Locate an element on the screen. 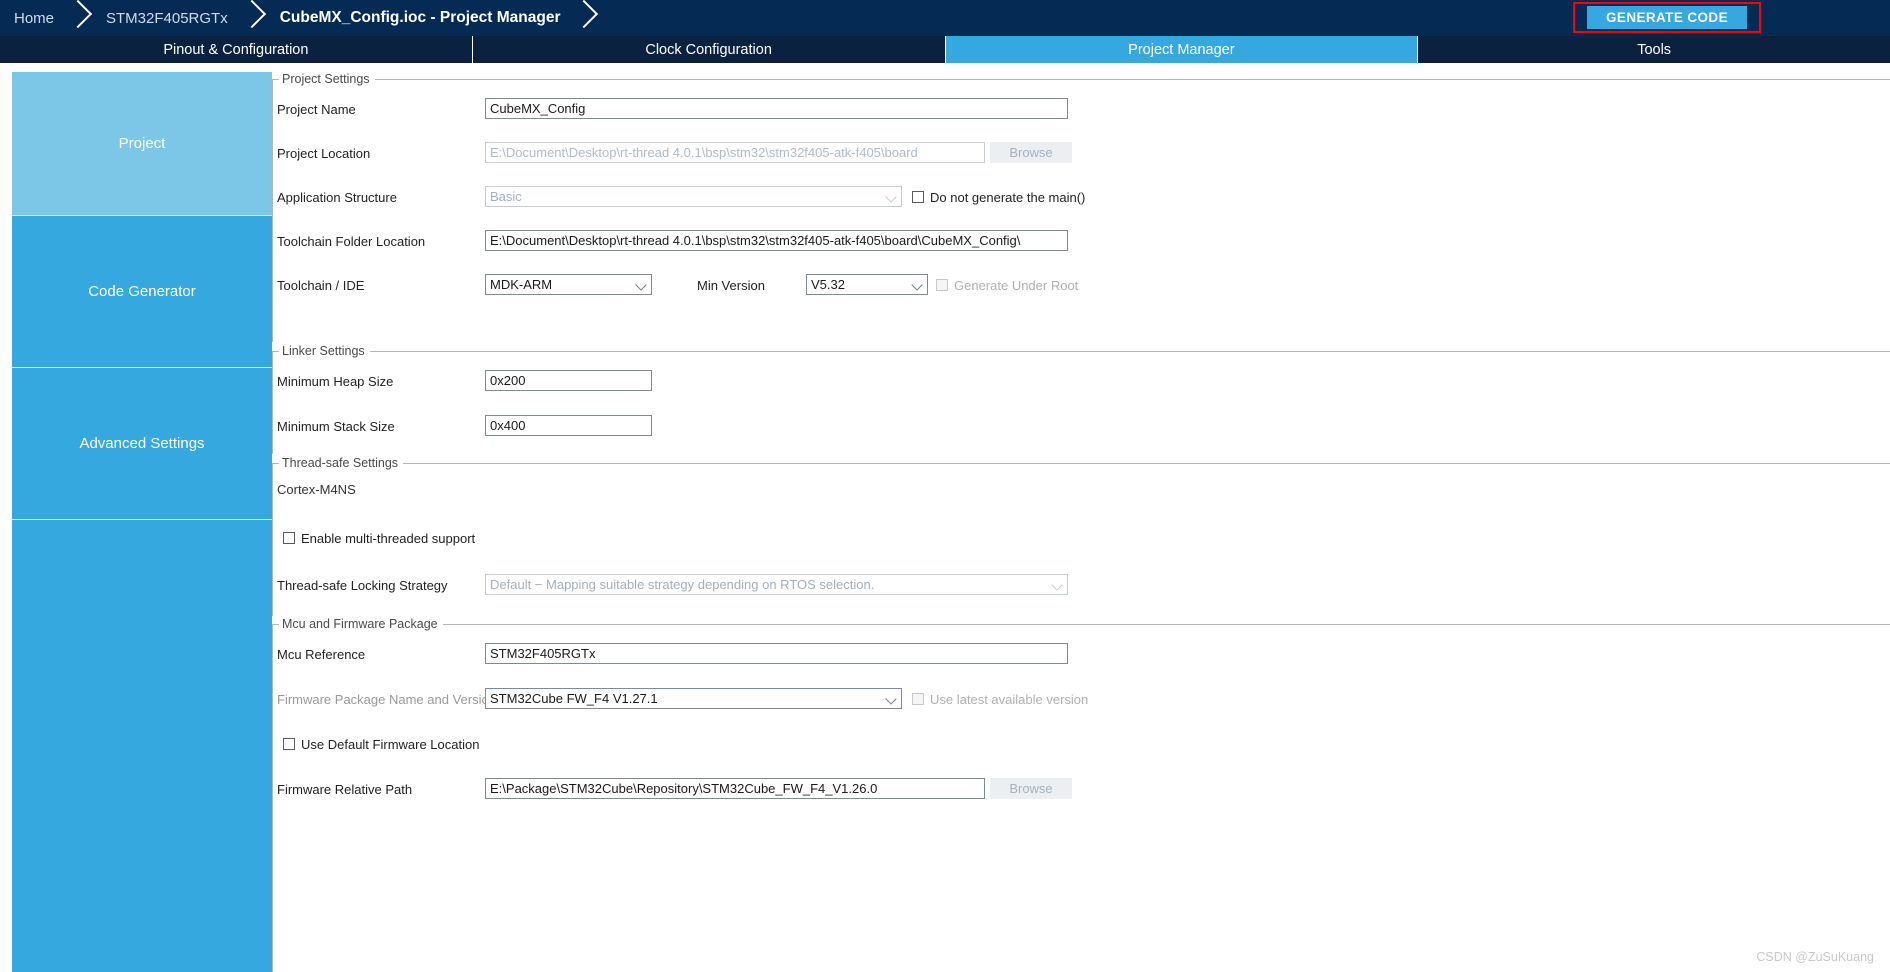 The width and height of the screenshot is (1890, 972). tab-label: Pinout & Configuration is located at coordinates (236, 49).